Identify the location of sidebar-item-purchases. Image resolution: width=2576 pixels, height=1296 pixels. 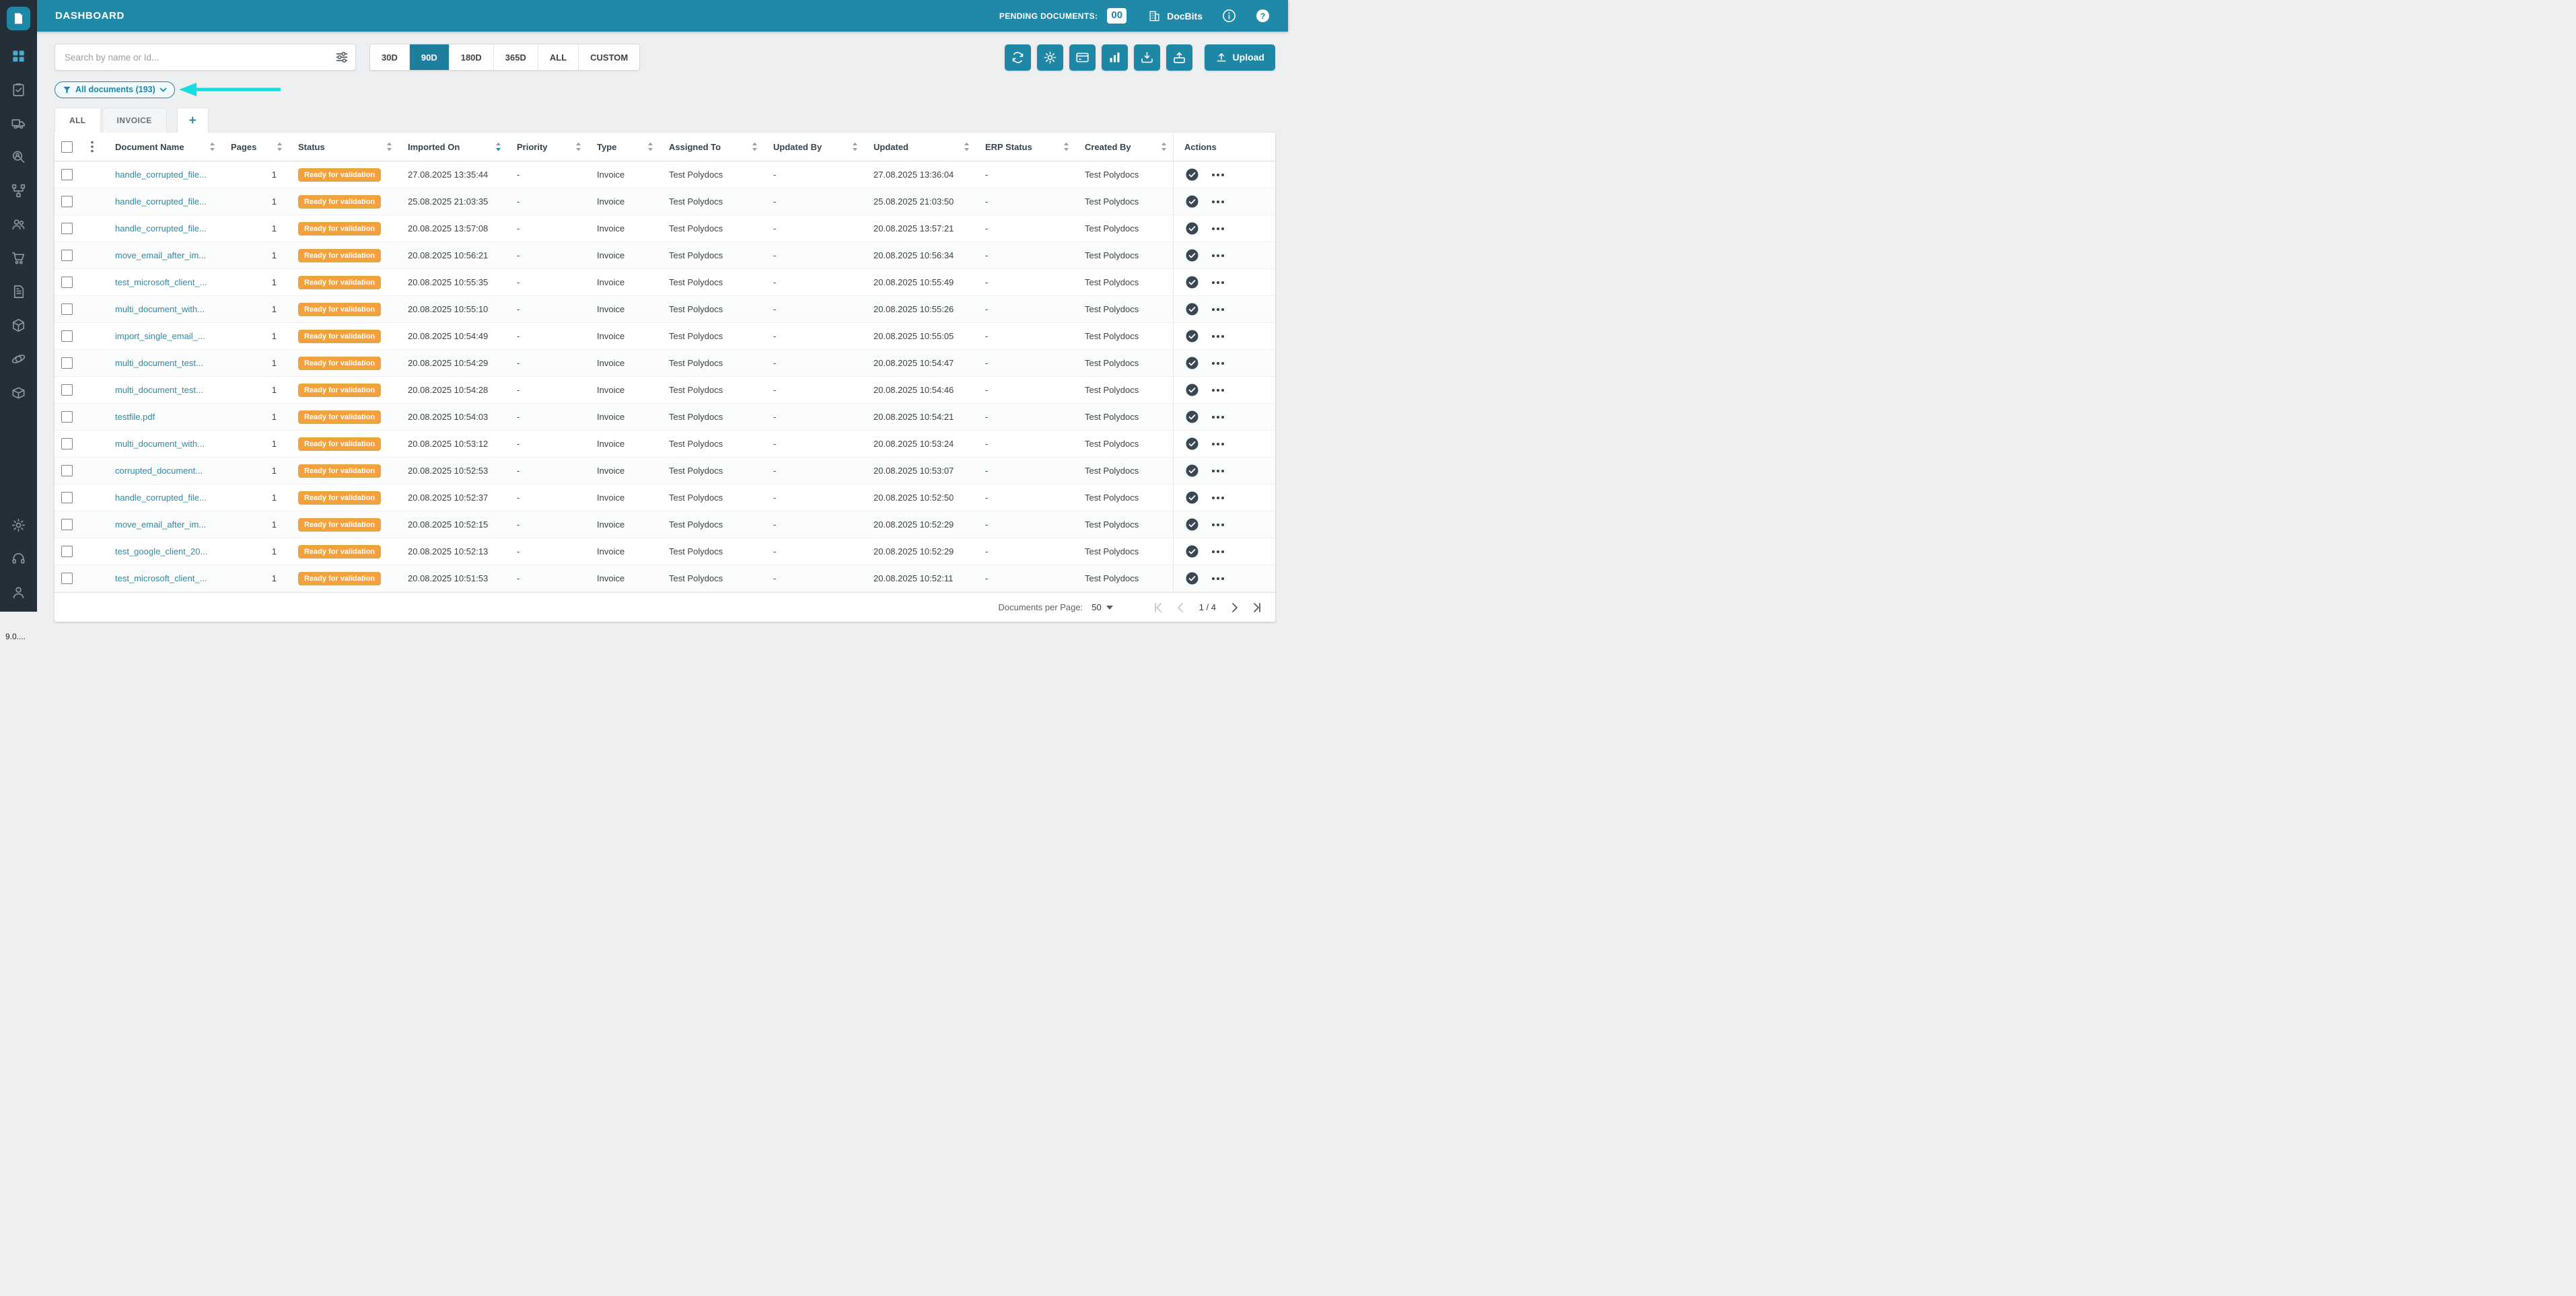
(19, 257).